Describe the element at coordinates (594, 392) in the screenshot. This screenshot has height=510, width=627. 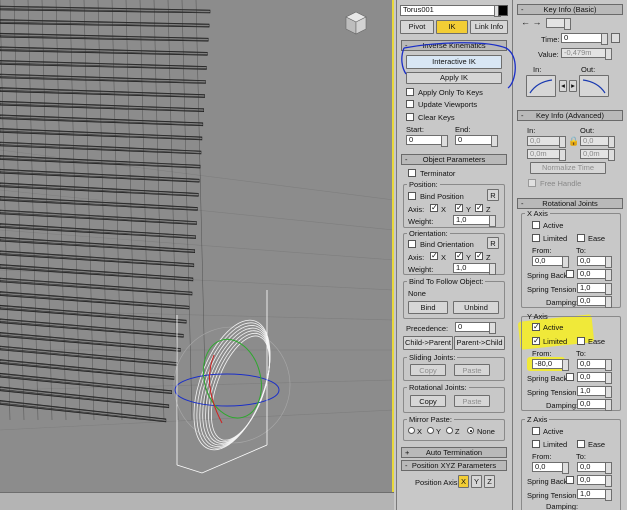
I see `y-spring-tension-spinner: 1,0` at that location.